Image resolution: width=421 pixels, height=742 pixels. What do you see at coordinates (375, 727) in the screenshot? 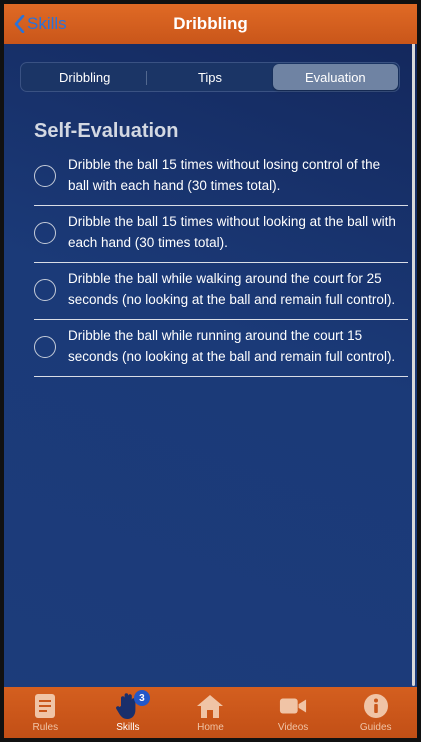
I see `tab-label: Guides` at bounding box center [375, 727].